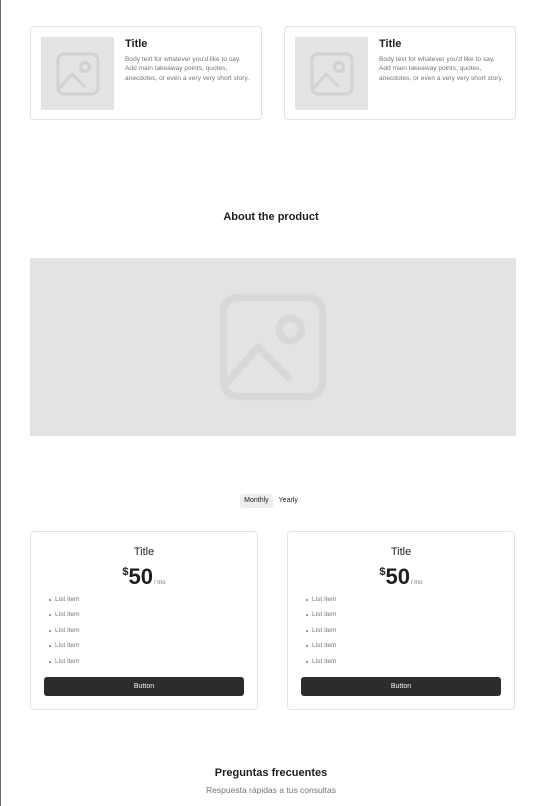  I want to click on window-left-edge, so click(0, 403).